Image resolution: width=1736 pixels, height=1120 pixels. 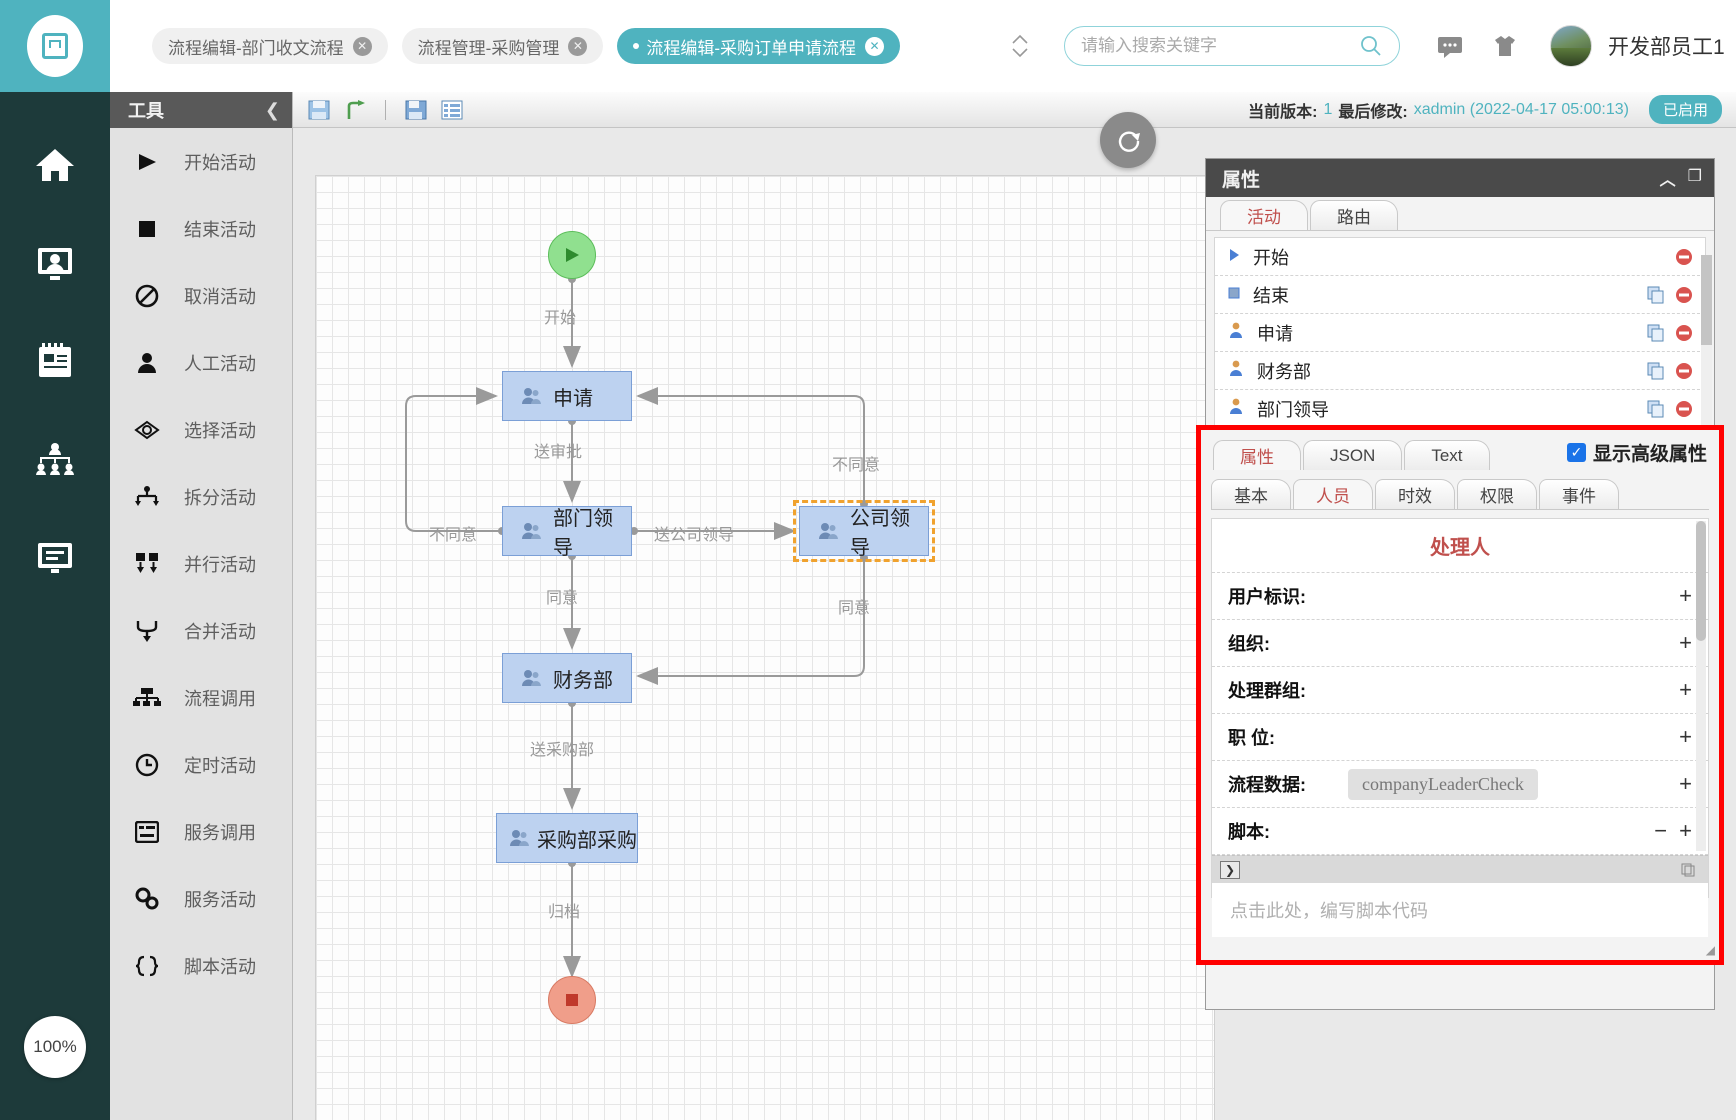 What do you see at coordinates (201, 496) in the screenshot?
I see `tool-item-split-activity: 拆分活动` at bounding box center [201, 496].